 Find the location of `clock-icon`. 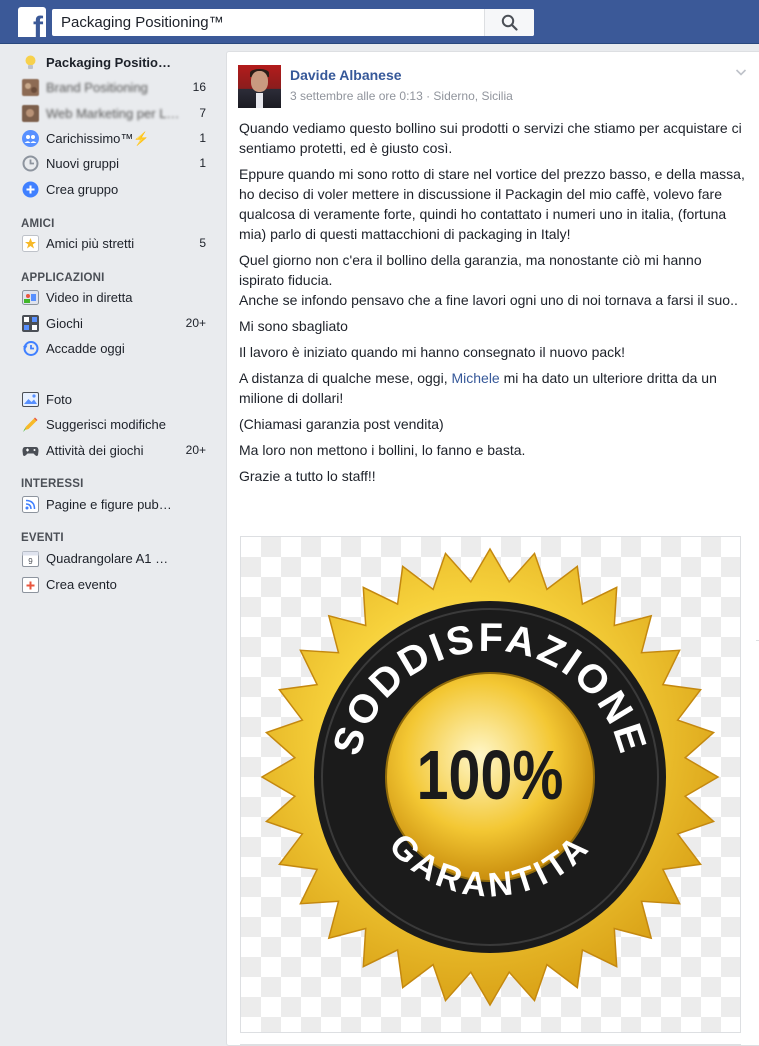

clock-icon is located at coordinates (30, 163).